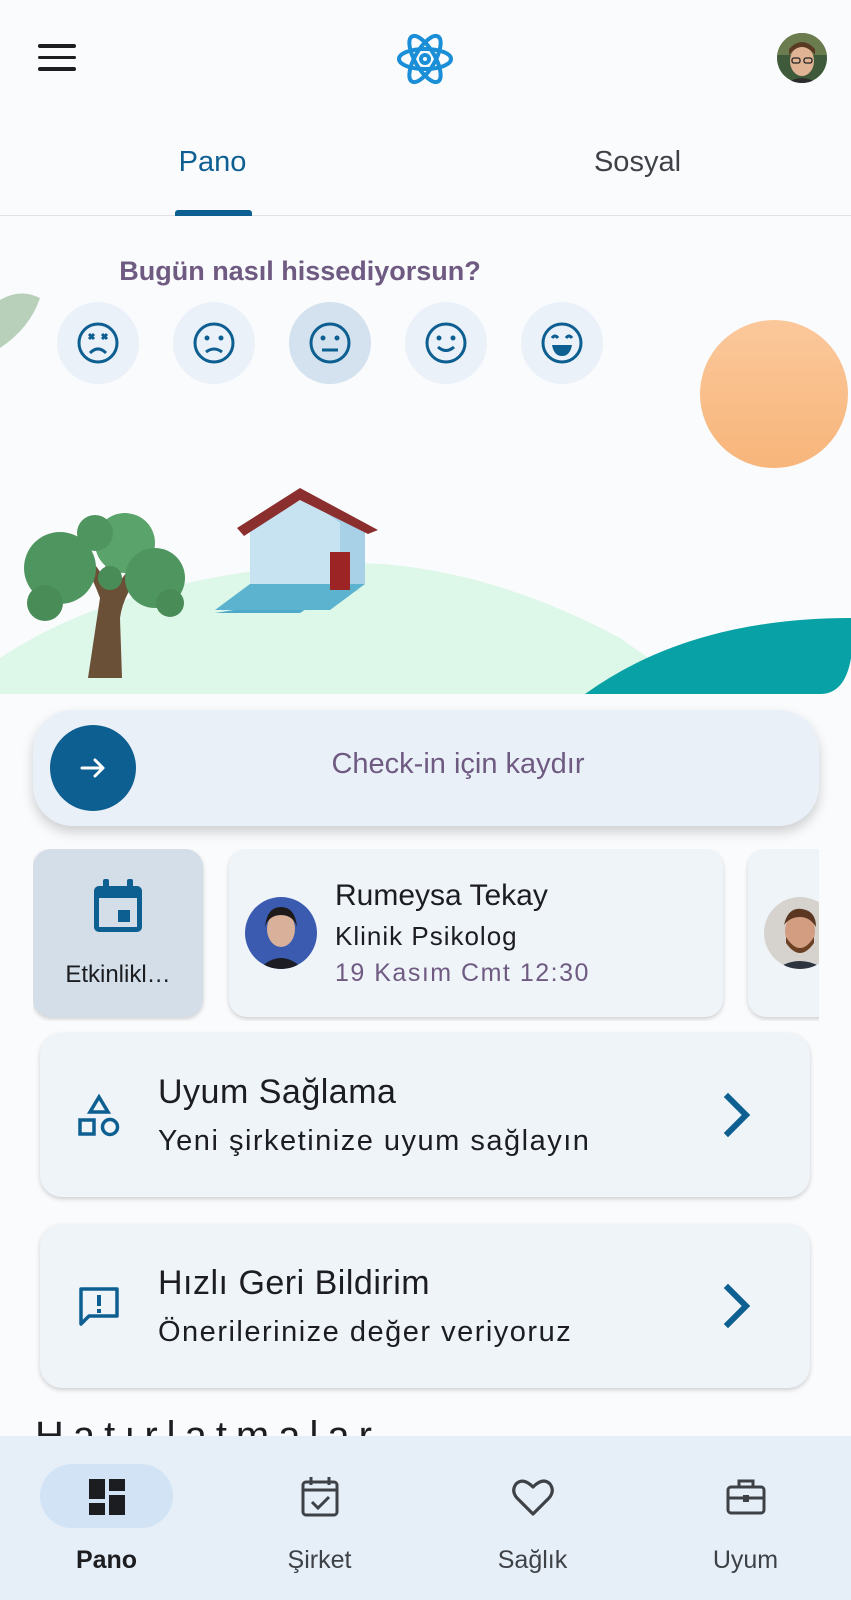 The height and width of the screenshot is (1600, 851). Describe the element at coordinates (319, 1560) in the screenshot. I see `nav-label: Şirket` at that location.